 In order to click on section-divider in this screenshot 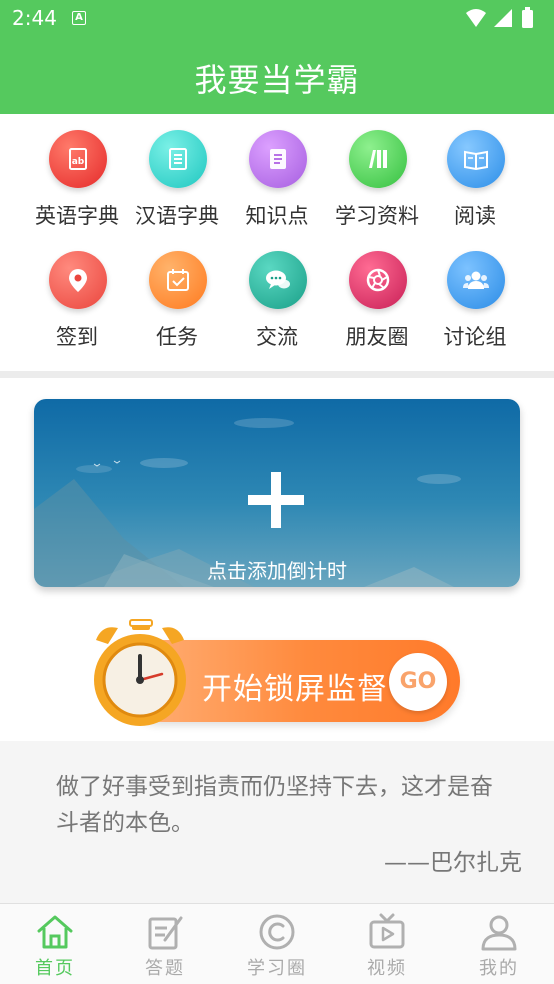, I will do `click(277, 374)`.